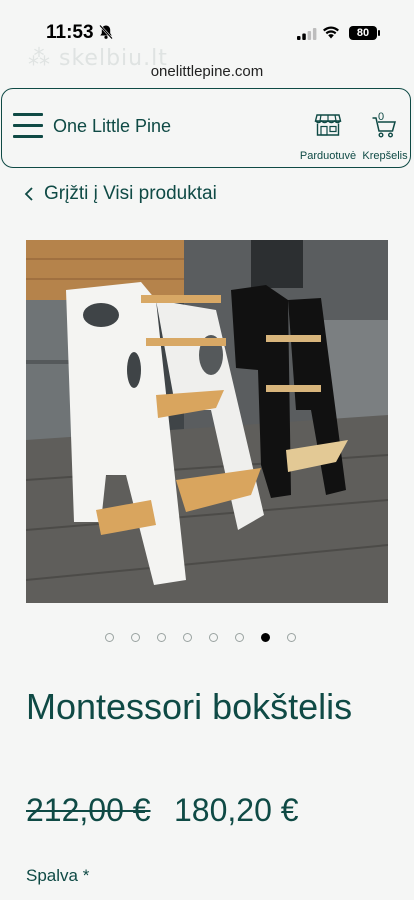  I want to click on menu-button, so click(28, 126).